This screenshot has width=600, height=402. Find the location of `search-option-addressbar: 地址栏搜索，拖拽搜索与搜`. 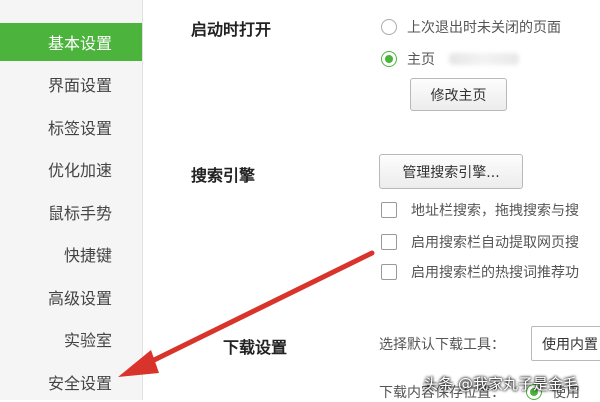

search-option-addressbar: 地址栏搜索，拖拽搜索与搜 is located at coordinates (480, 210).